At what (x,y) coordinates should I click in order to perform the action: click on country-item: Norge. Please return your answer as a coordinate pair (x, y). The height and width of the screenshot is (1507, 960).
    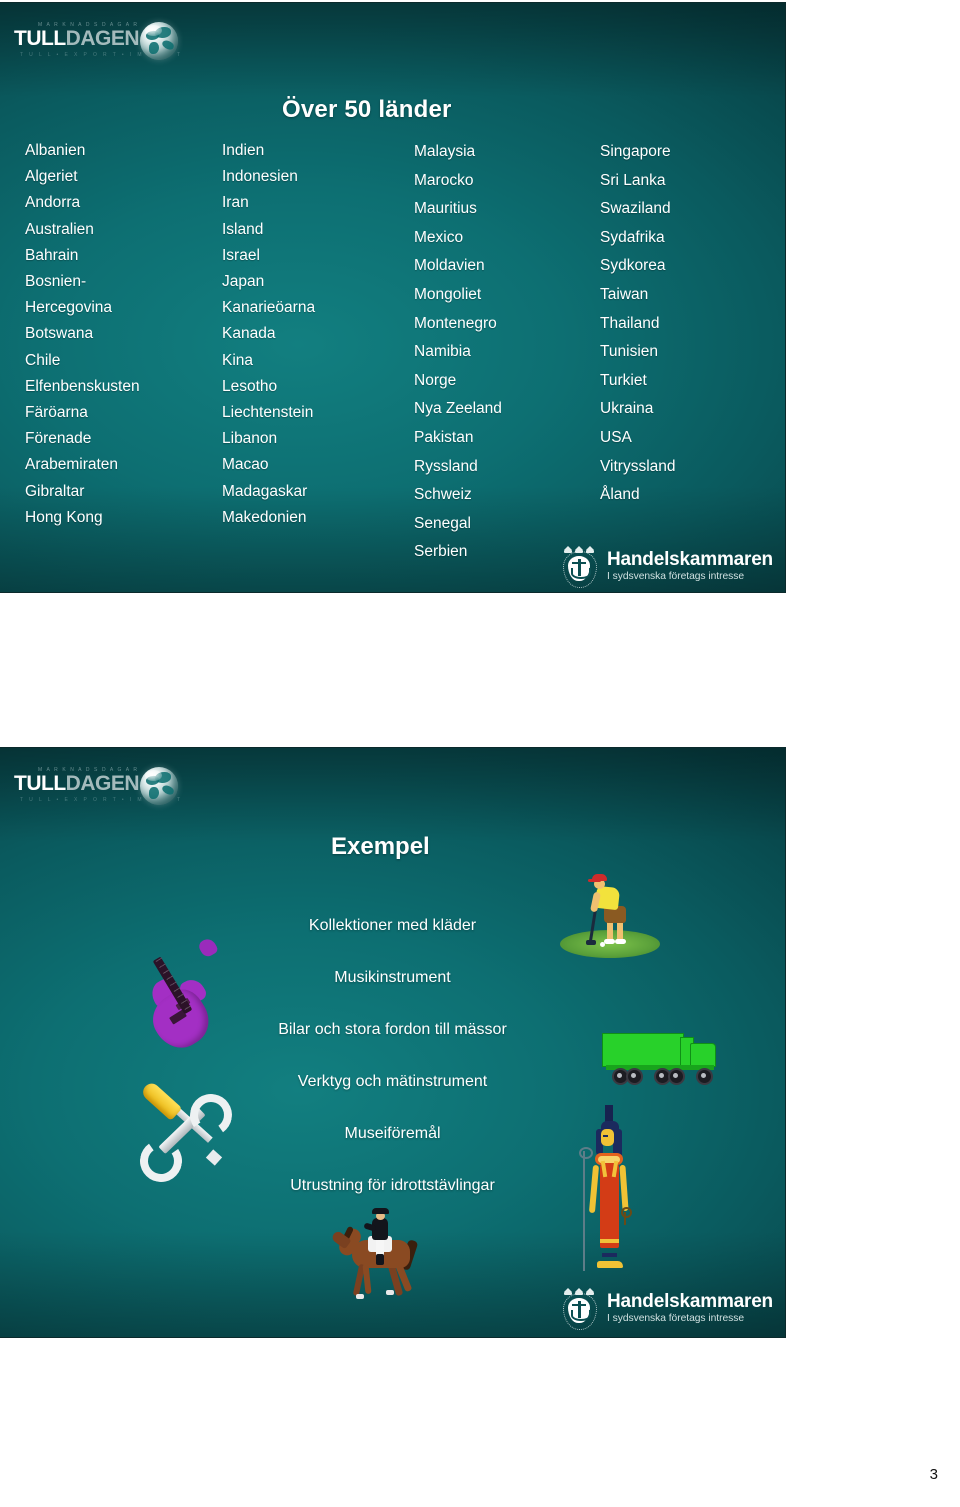
    Looking at the image, I should click on (435, 380).